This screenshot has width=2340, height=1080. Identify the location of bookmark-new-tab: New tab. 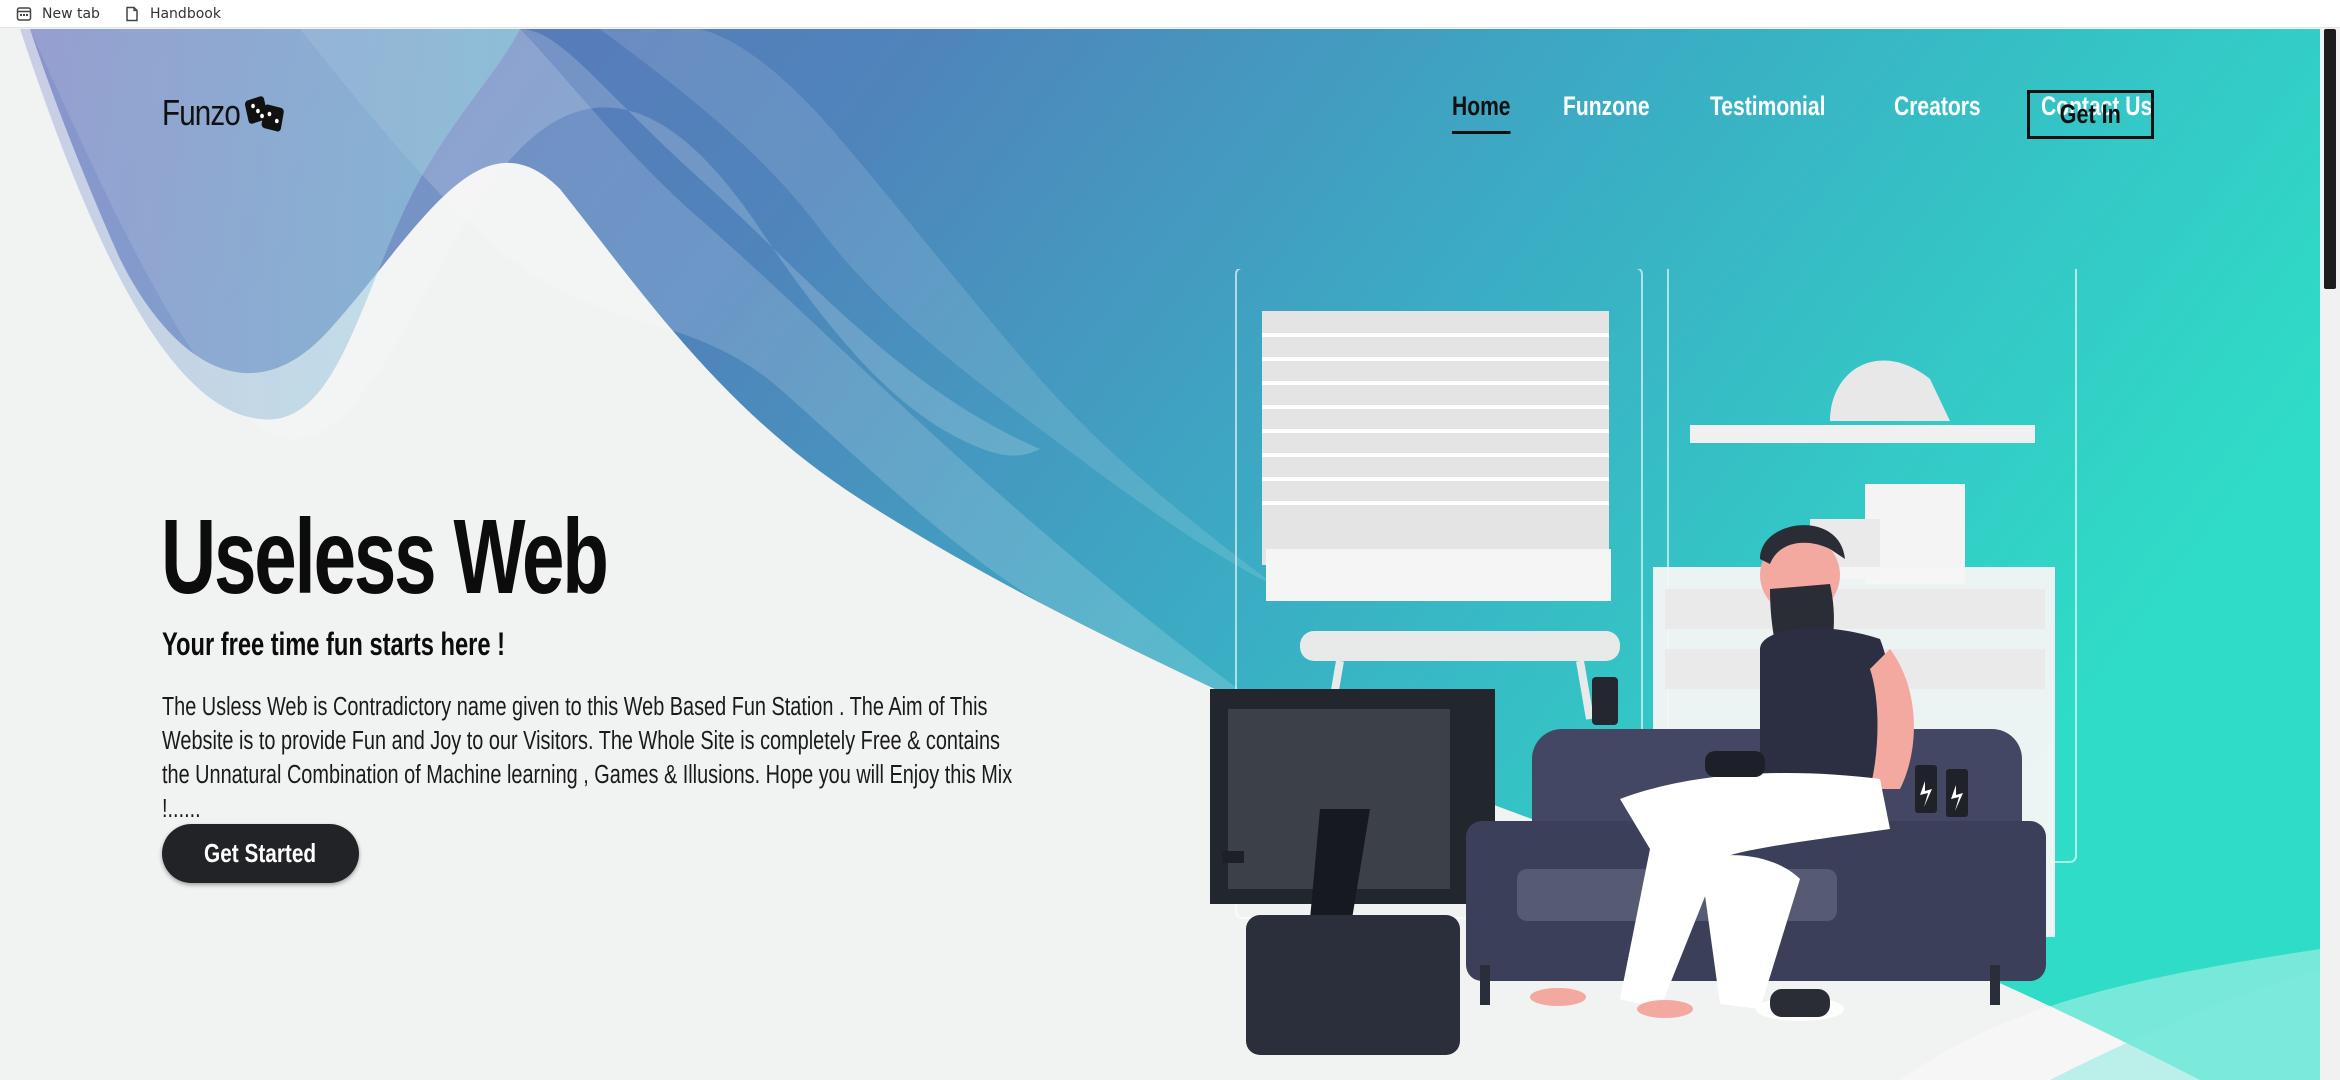
(58, 14).